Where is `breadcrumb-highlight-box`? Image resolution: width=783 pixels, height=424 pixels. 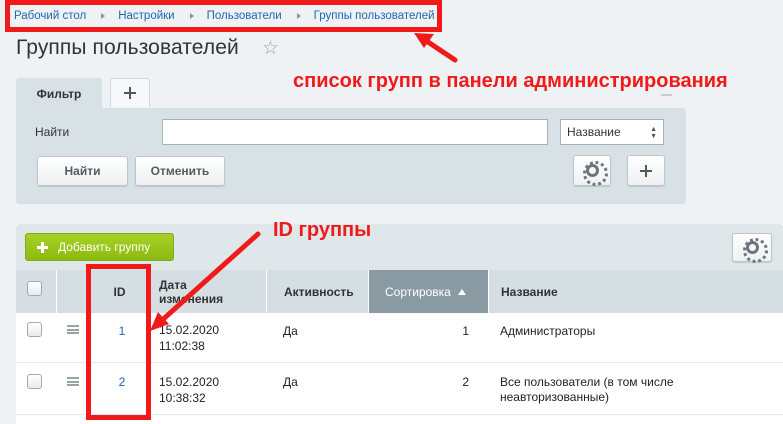
breadcrumb-highlight-box is located at coordinates (223, 16).